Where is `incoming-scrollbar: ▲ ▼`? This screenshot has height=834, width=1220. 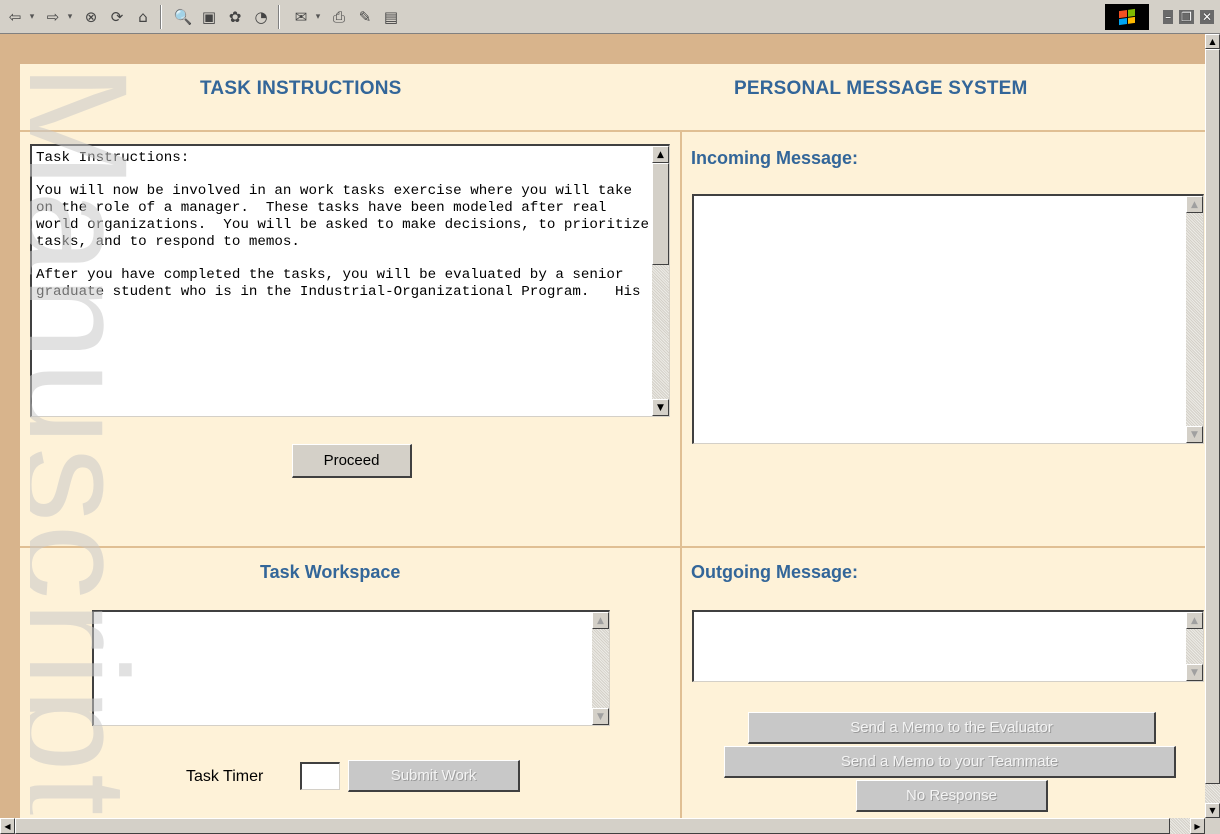 incoming-scrollbar: ▲ ▼ is located at coordinates (1194, 319).